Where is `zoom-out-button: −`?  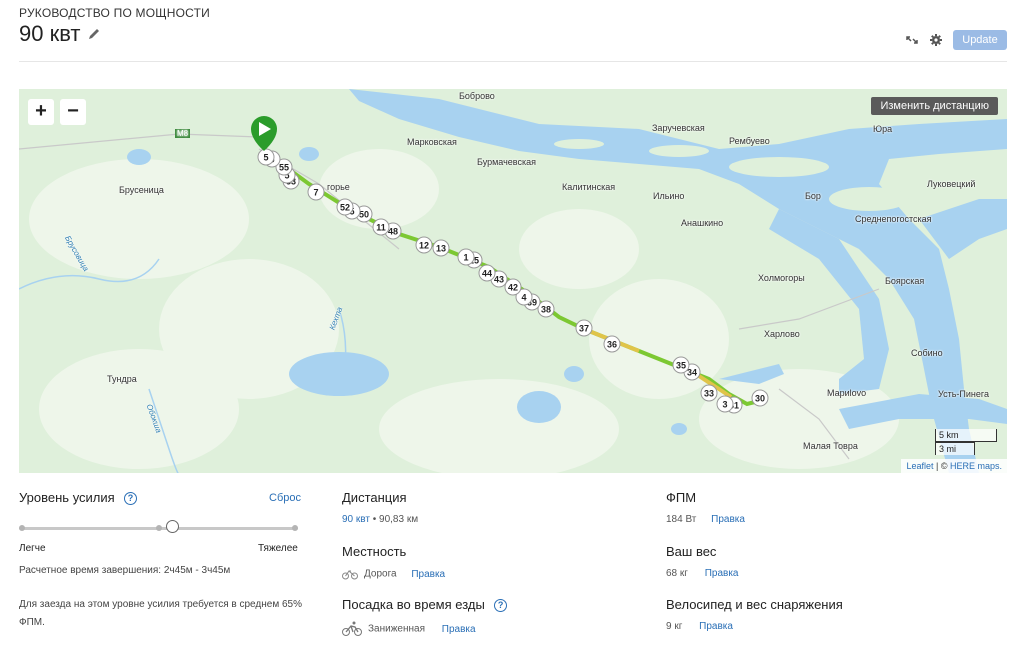
zoom-out-button: − is located at coordinates (73, 112).